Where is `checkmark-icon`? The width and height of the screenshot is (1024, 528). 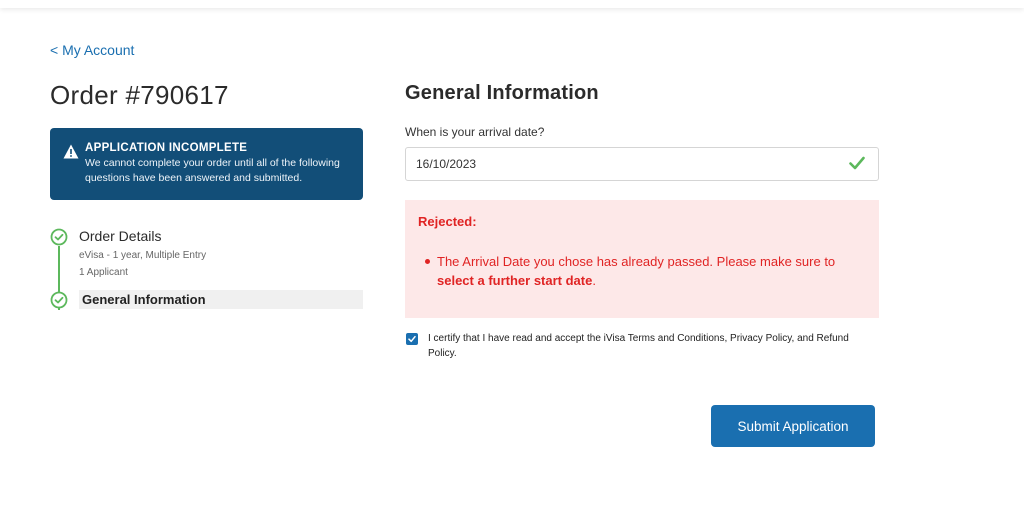
checkmark-icon is located at coordinates (857, 163).